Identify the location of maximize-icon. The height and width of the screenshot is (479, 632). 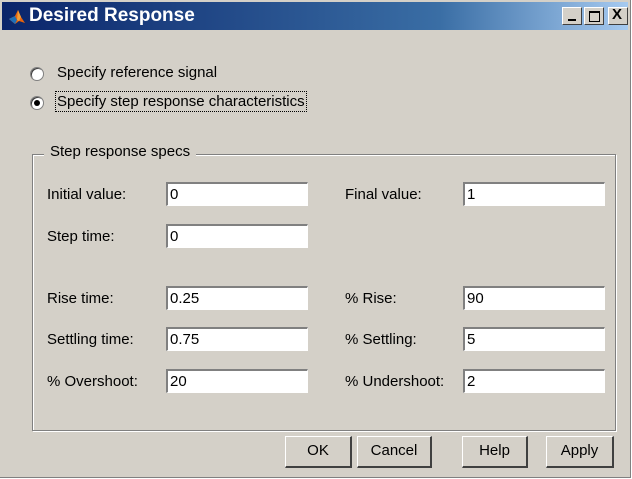
(594, 16).